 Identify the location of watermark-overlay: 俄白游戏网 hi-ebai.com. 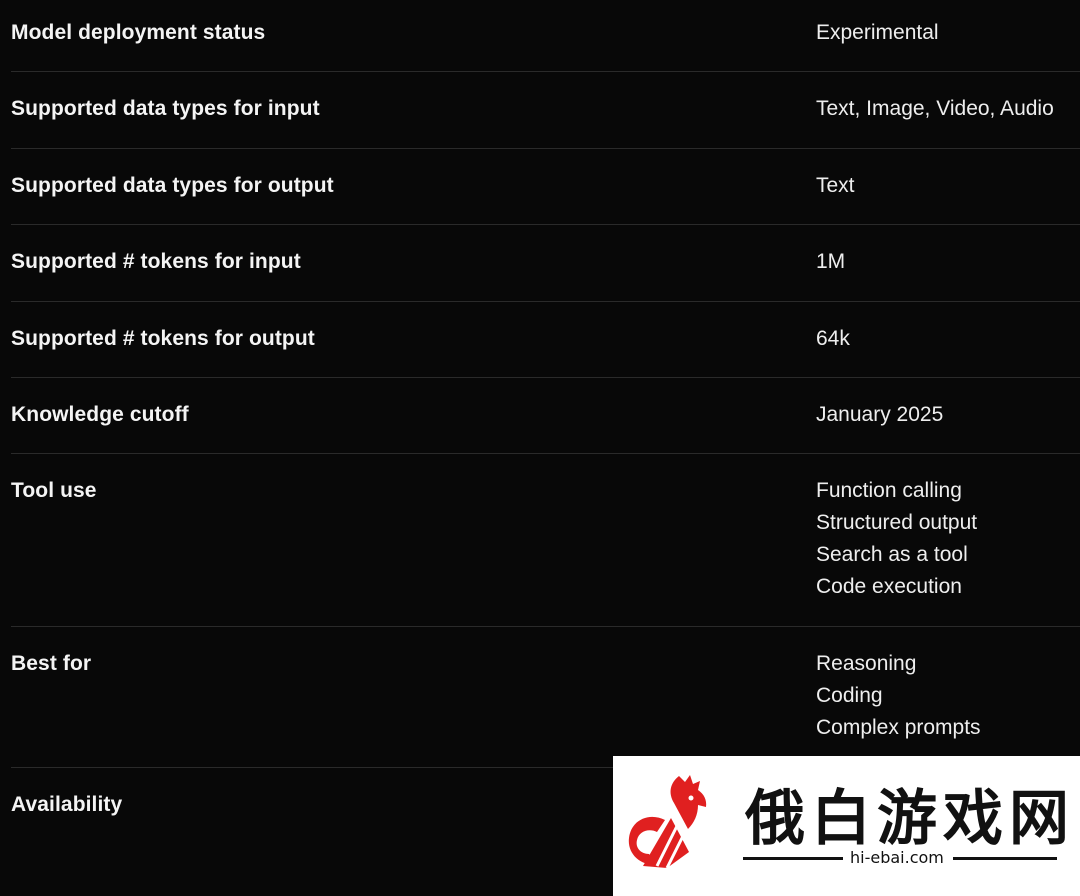
(846, 826).